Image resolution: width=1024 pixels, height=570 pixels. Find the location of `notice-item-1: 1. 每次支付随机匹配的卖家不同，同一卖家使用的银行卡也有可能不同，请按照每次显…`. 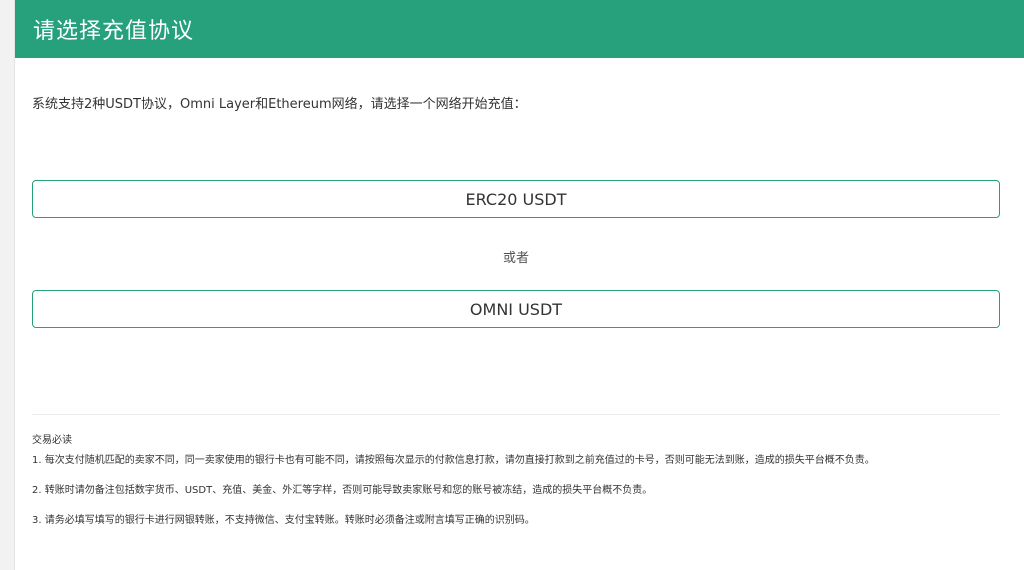

notice-item-1: 1. 每次支付随机匹配的卖家不同，同一卖家使用的银行卡也有可能不同，请按照每次显… is located at coordinates (453, 460).